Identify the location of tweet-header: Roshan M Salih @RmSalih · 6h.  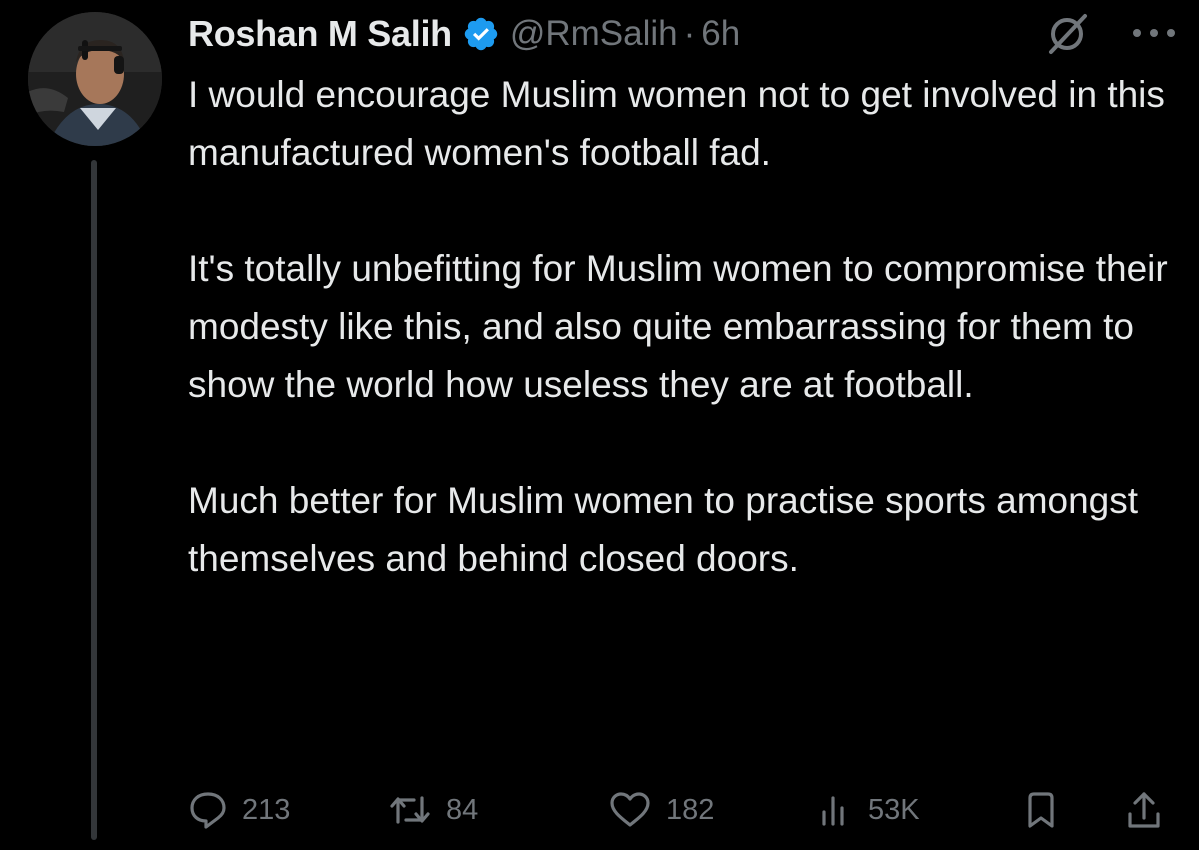
(683, 34).